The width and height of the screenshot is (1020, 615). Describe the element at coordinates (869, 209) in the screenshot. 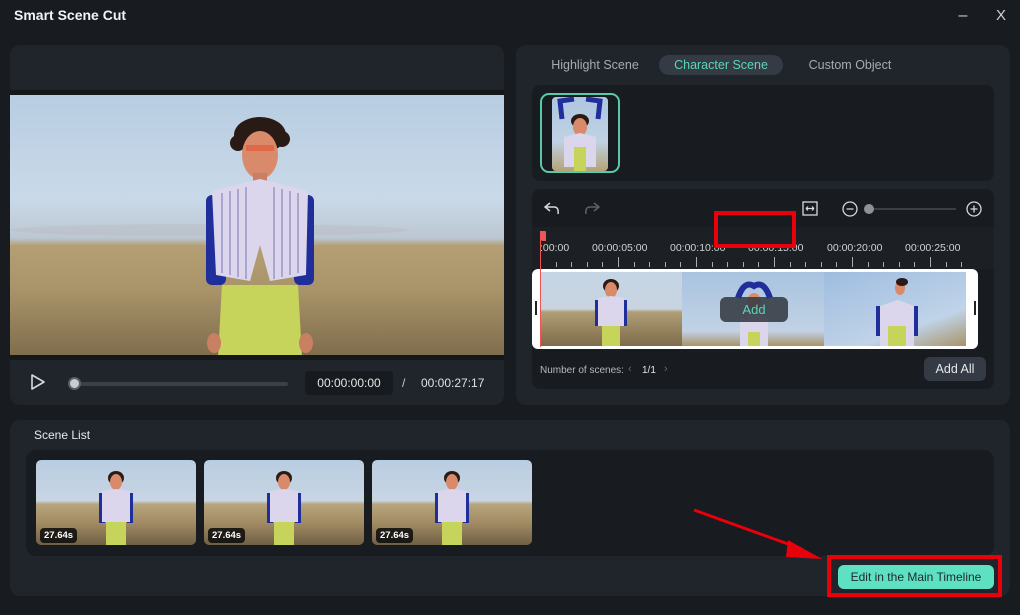

I see `zoom-slider-handle` at that location.